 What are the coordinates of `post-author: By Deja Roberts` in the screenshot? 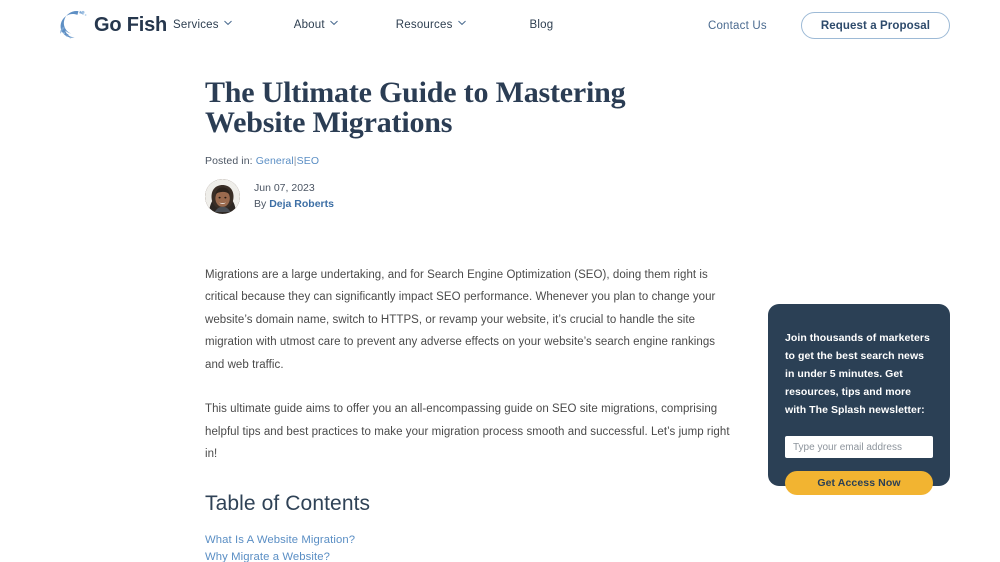 It's located at (294, 204).